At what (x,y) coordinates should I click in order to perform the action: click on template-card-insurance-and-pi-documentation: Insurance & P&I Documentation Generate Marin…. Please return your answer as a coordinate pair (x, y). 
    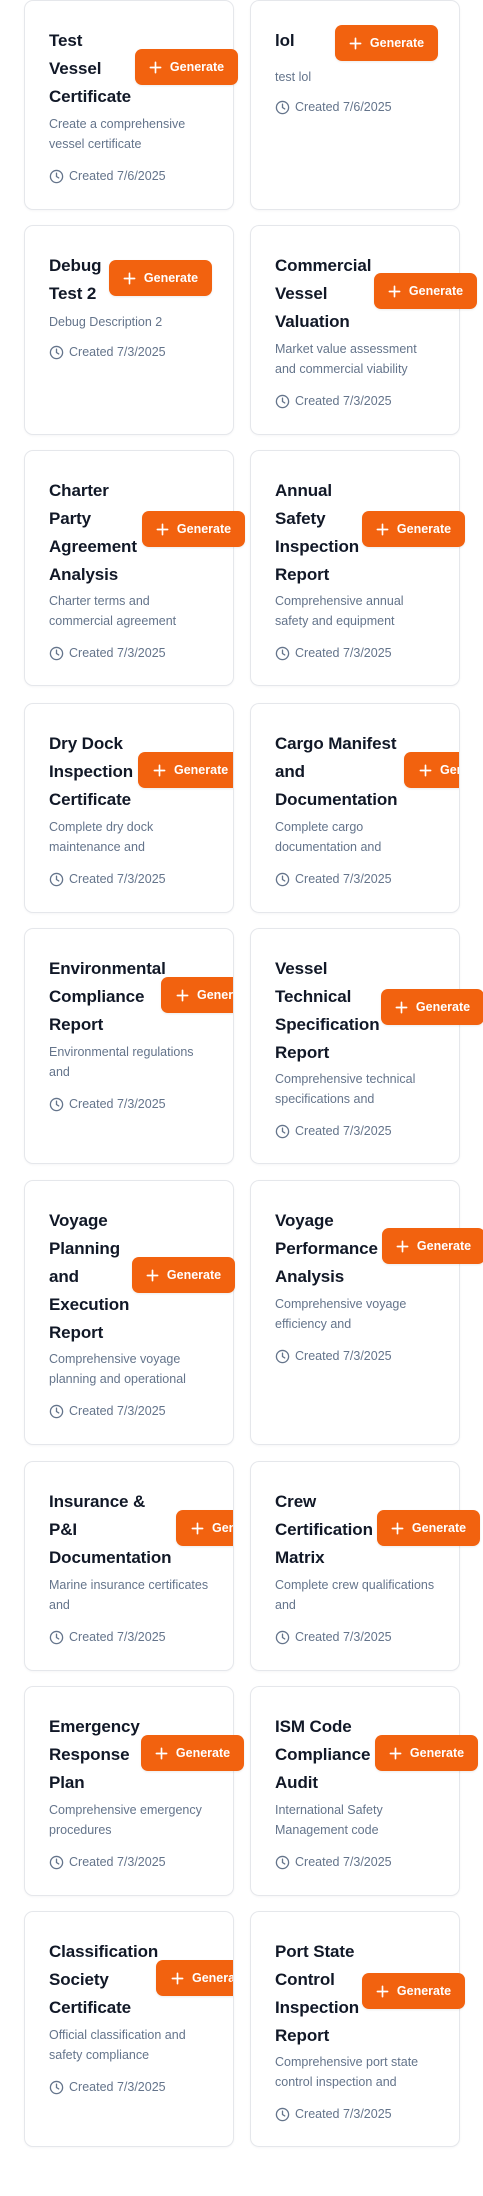
    Looking at the image, I should click on (129, 1566).